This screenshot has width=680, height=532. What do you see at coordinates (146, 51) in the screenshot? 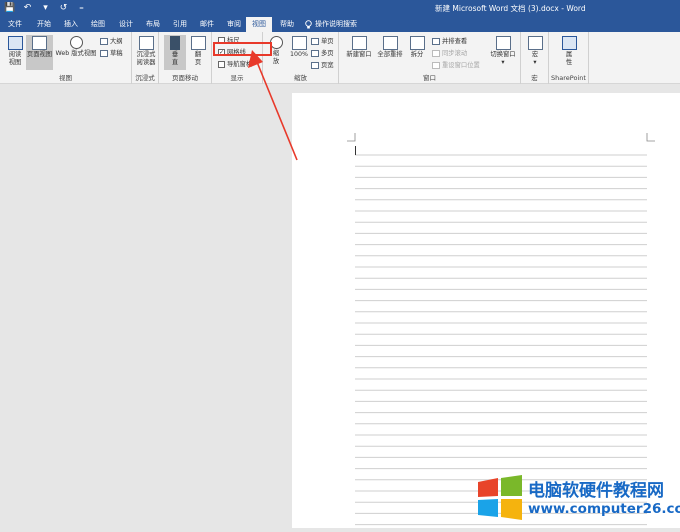
I see `immersive-reader-button: 沉浸式 阅读器` at bounding box center [146, 51].